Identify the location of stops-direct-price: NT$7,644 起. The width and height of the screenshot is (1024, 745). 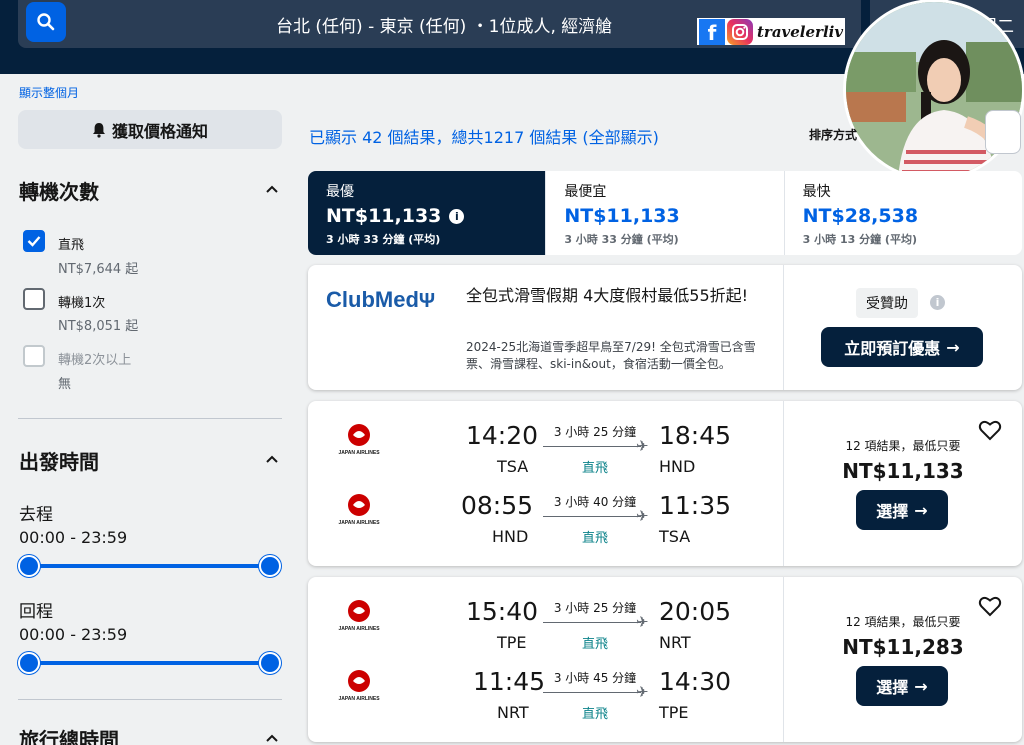
(98, 269).